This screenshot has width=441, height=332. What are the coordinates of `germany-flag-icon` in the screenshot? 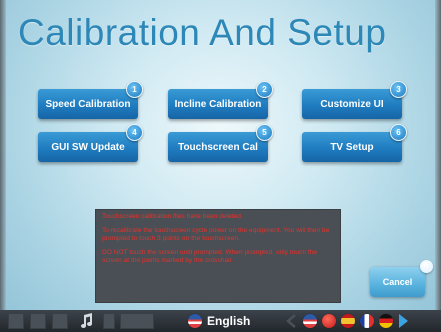 It's located at (386, 321).